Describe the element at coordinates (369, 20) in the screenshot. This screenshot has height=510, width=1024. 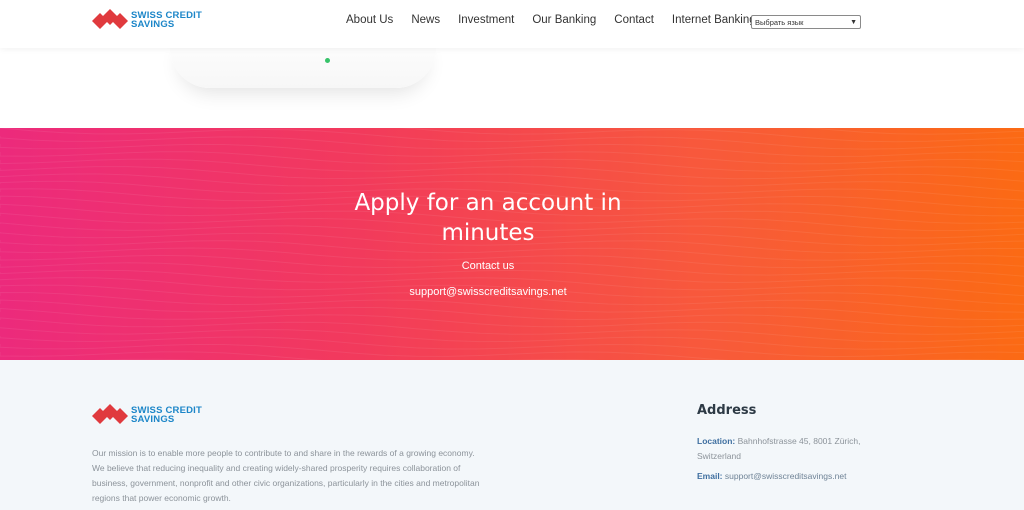
I see `nav-about-us: About Us` at that location.